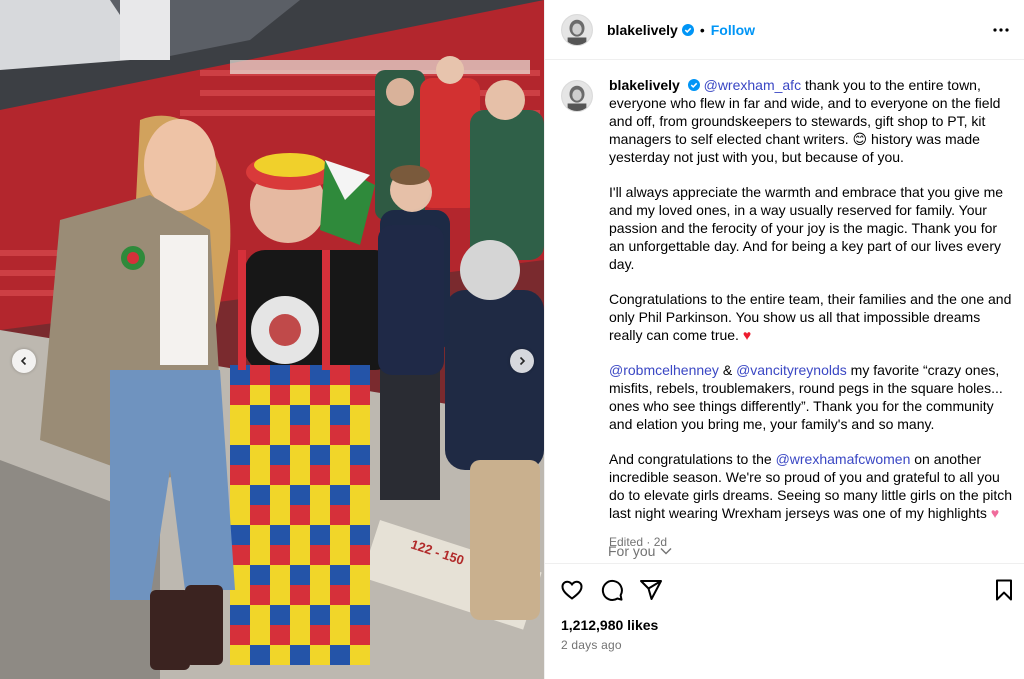 Image resolution: width=1024 pixels, height=679 pixels. Describe the element at coordinates (572, 590) in the screenshot. I see `heart-icon` at that location.